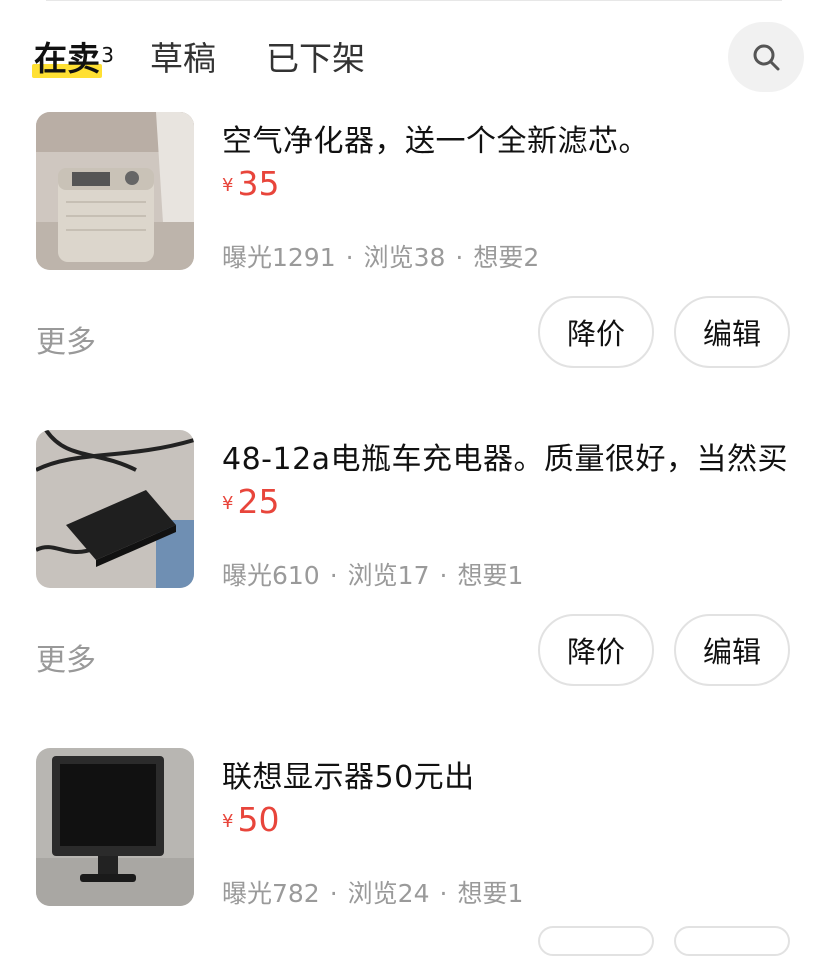 This screenshot has height=956, width=828. What do you see at coordinates (183, 59) in the screenshot?
I see `tab-drafts: 草稿` at bounding box center [183, 59].